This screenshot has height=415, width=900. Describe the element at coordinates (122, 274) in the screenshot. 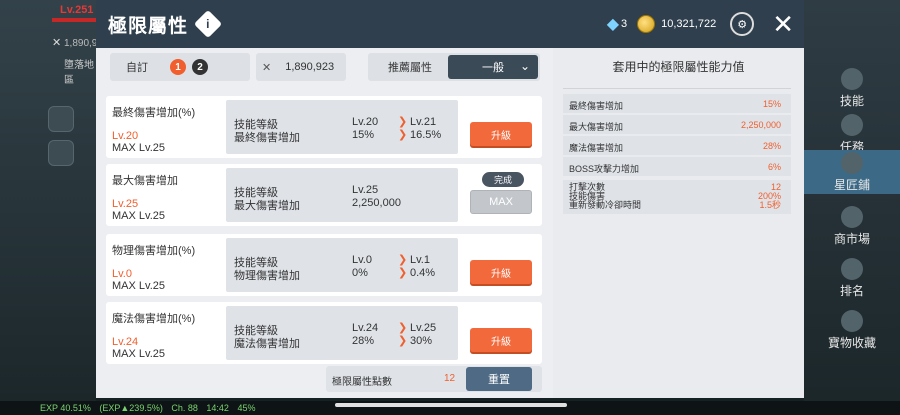

I see `attribute-level: Lv.0` at that location.